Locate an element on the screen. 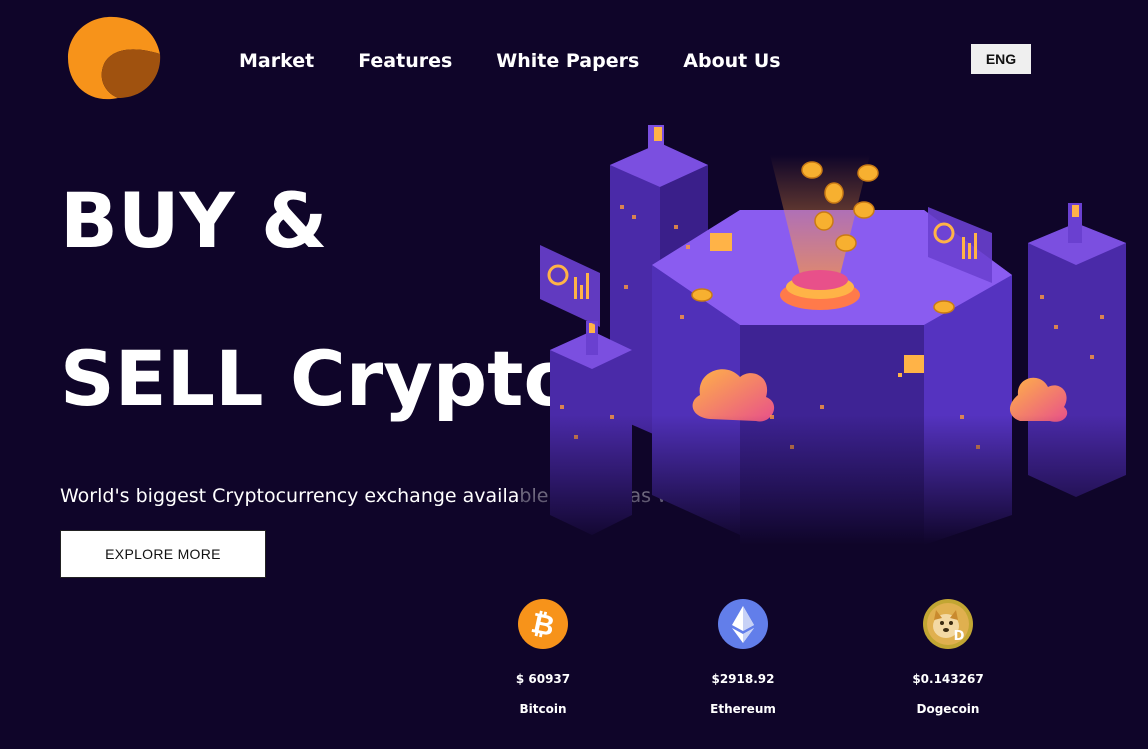 The width and height of the screenshot is (1148, 749). language-button: ENG is located at coordinates (1001, 59).